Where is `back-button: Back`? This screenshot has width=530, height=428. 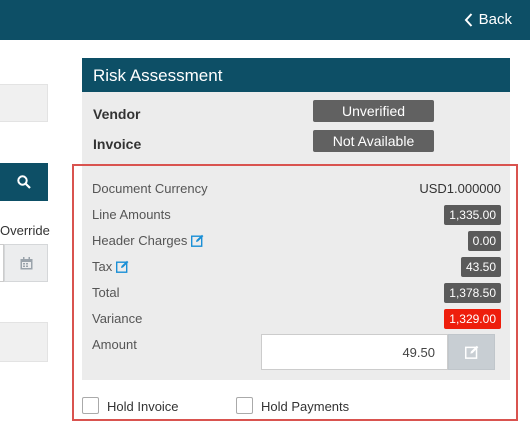
back-button: Back is located at coordinates (488, 19).